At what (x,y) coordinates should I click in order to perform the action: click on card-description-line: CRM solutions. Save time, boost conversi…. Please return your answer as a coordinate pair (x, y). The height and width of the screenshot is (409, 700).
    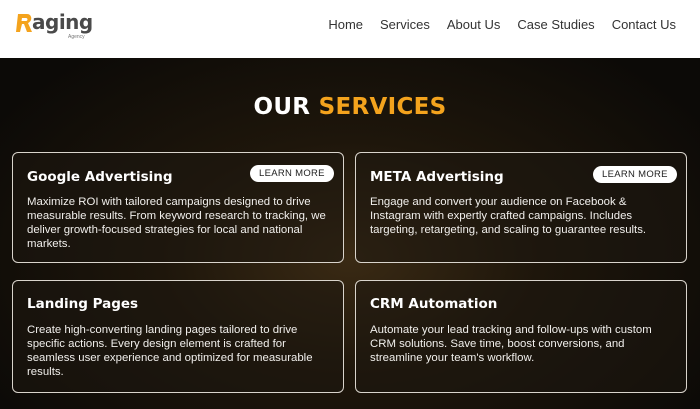
    Looking at the image, I should click on (497, 344).